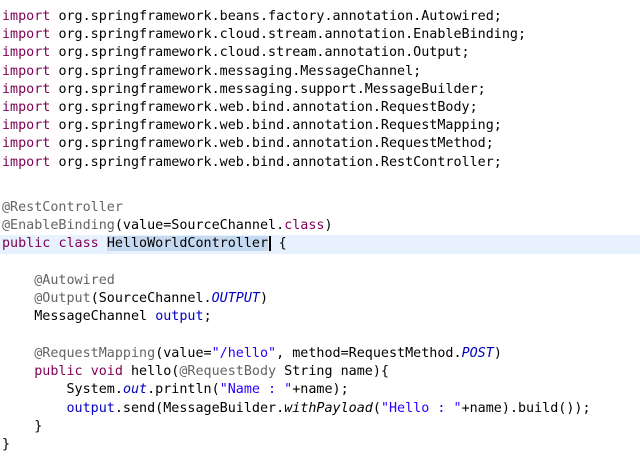 The width and height of the screenshot is (640, 469). I want to click on send-call: .send(MessageBuilder., so click(199, 408).